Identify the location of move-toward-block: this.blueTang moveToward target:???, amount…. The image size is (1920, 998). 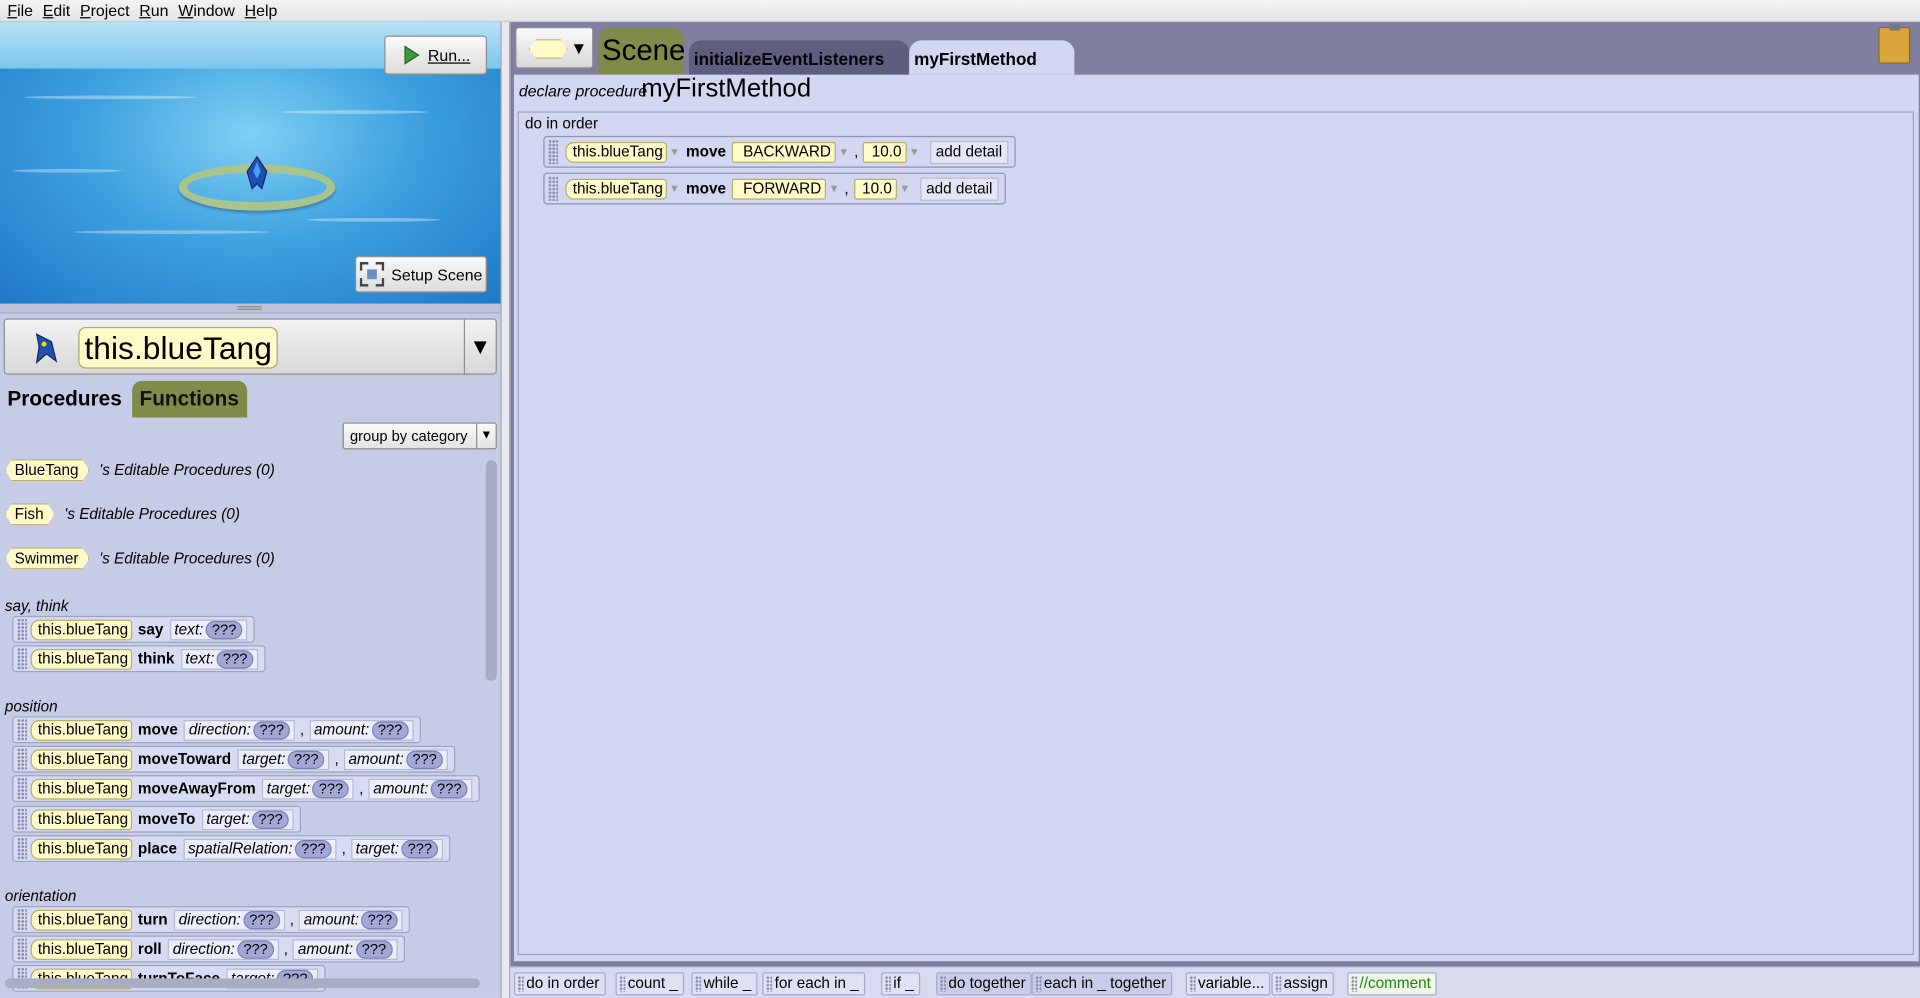
(234, 759).